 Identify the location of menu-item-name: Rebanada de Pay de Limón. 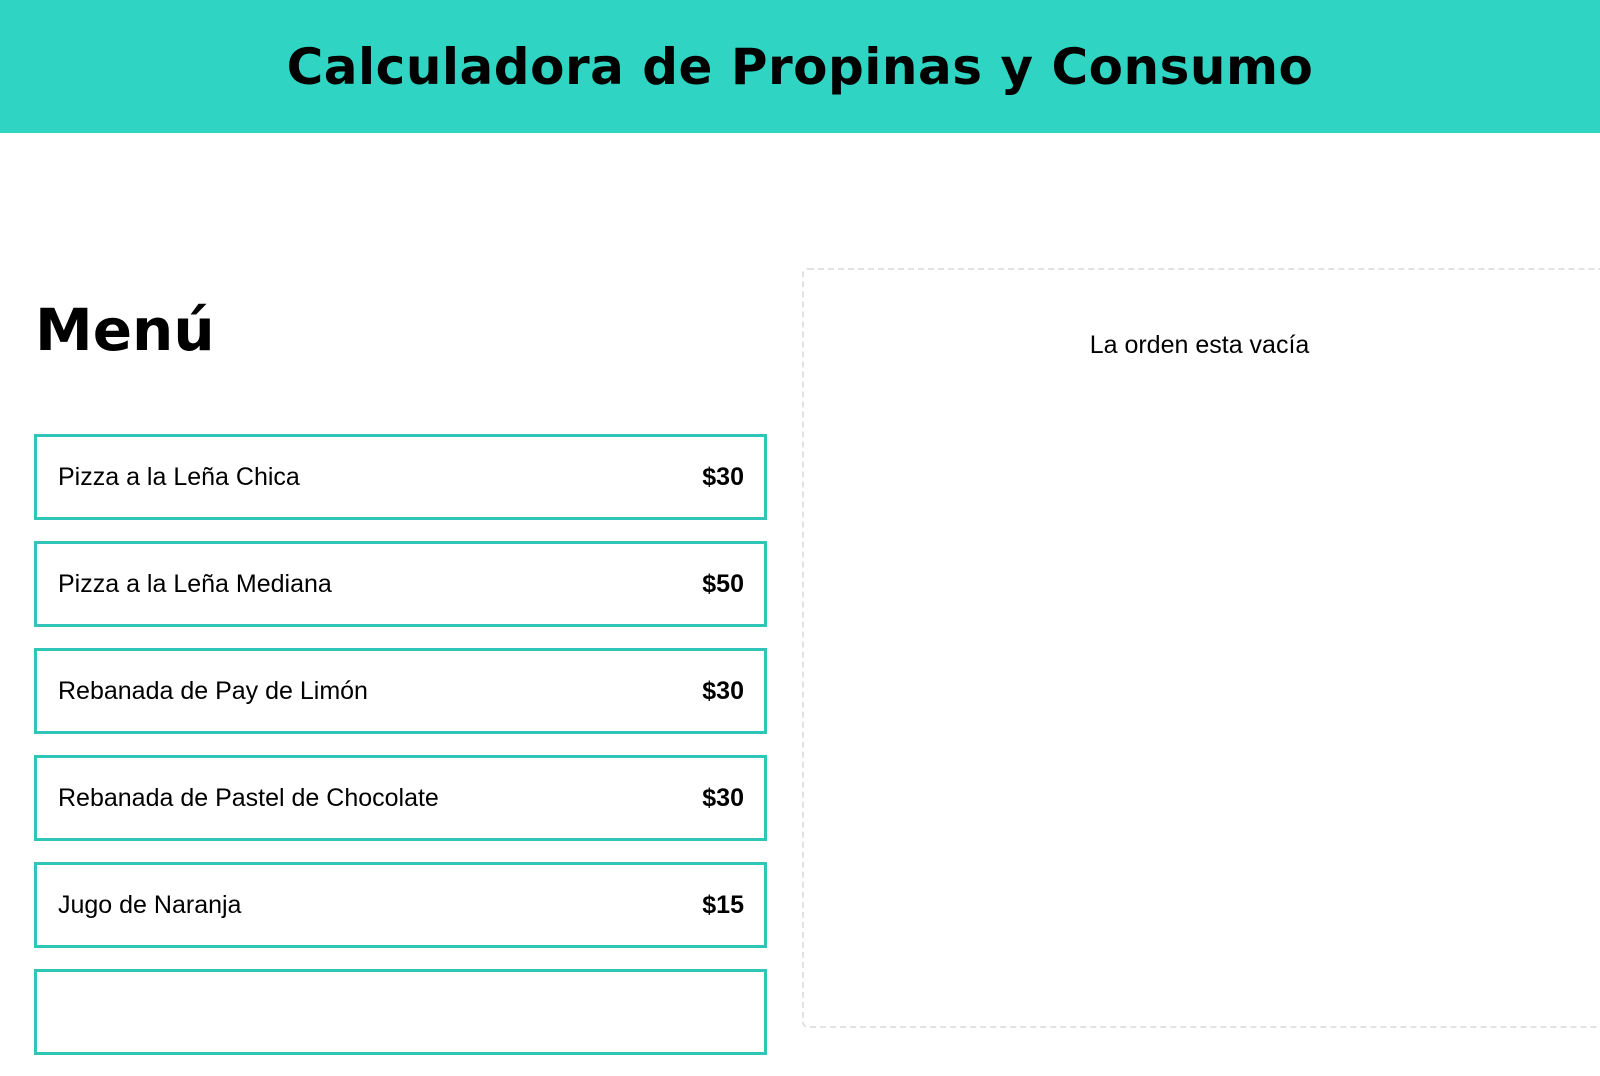
(213, 690).